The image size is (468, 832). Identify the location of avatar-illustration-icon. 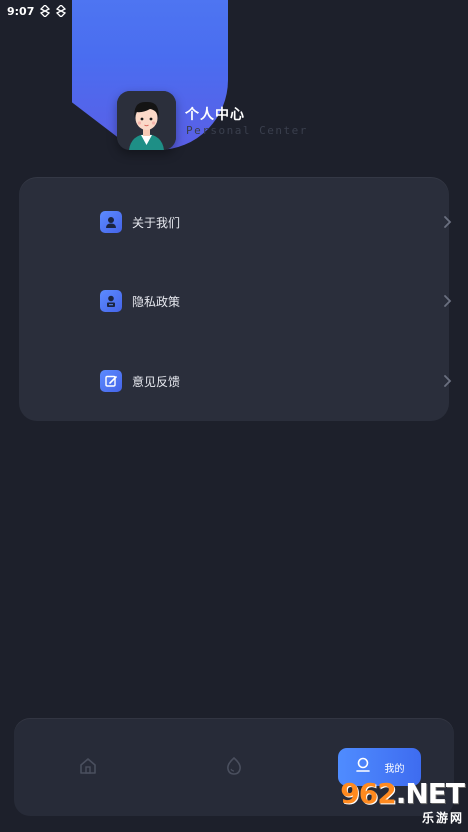
(146, 120).